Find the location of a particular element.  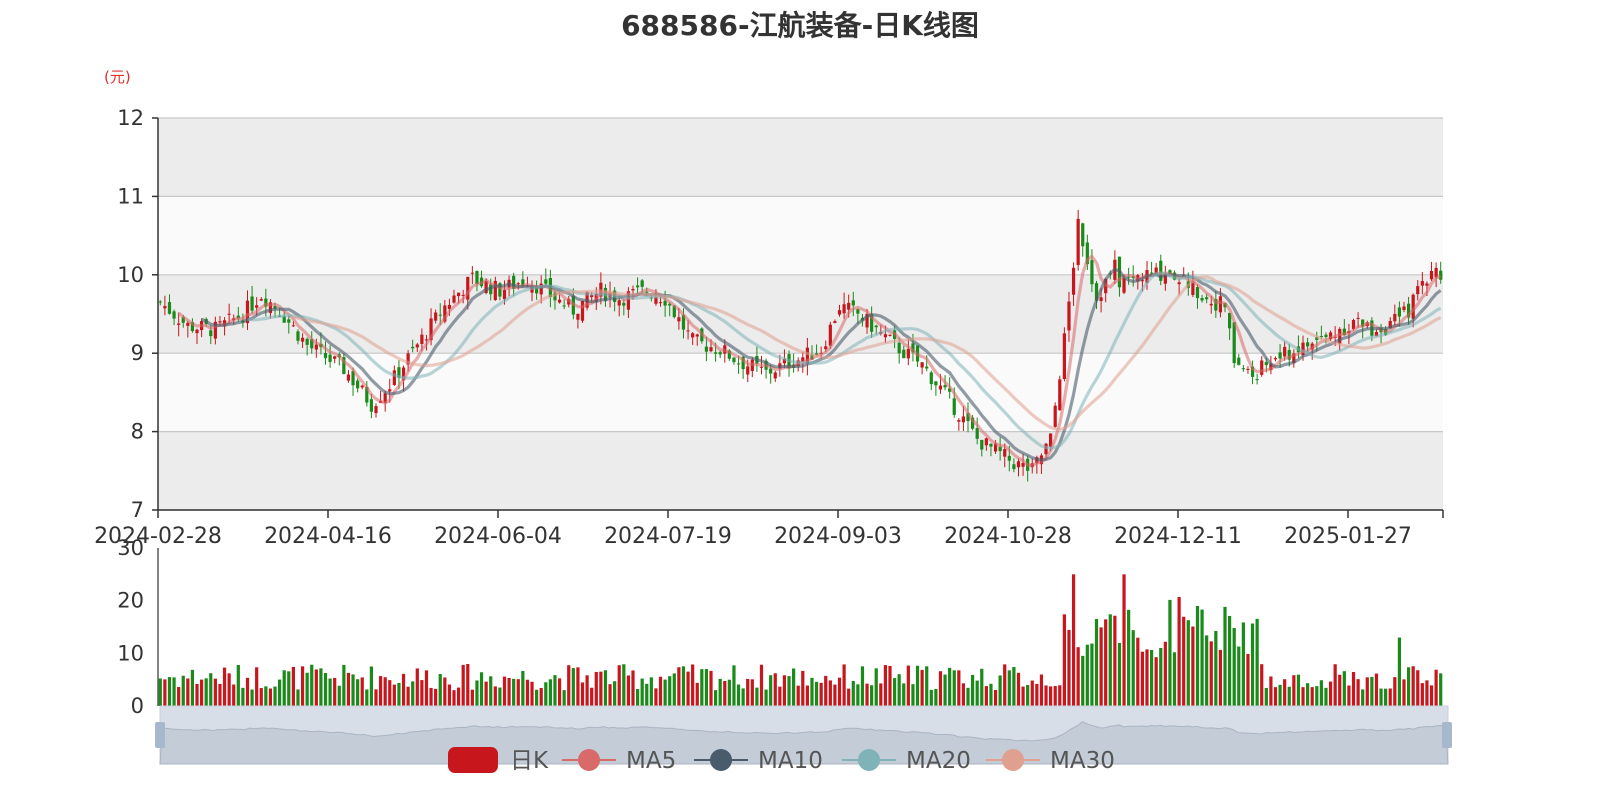

zoom-right-handle is located at coordinates (1447, 735).